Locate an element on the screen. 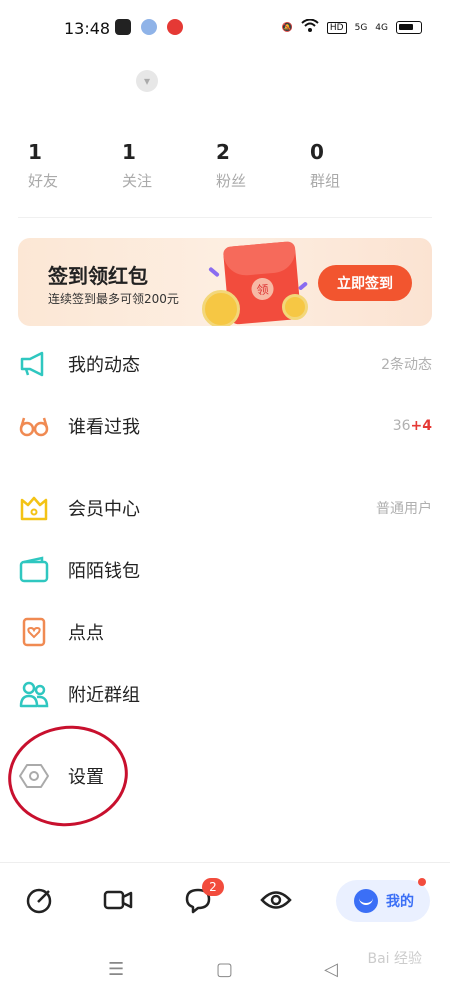 This screenshot has height=1000, width=450. stat-following: 1 关注 is located at coordinates (169, 165).